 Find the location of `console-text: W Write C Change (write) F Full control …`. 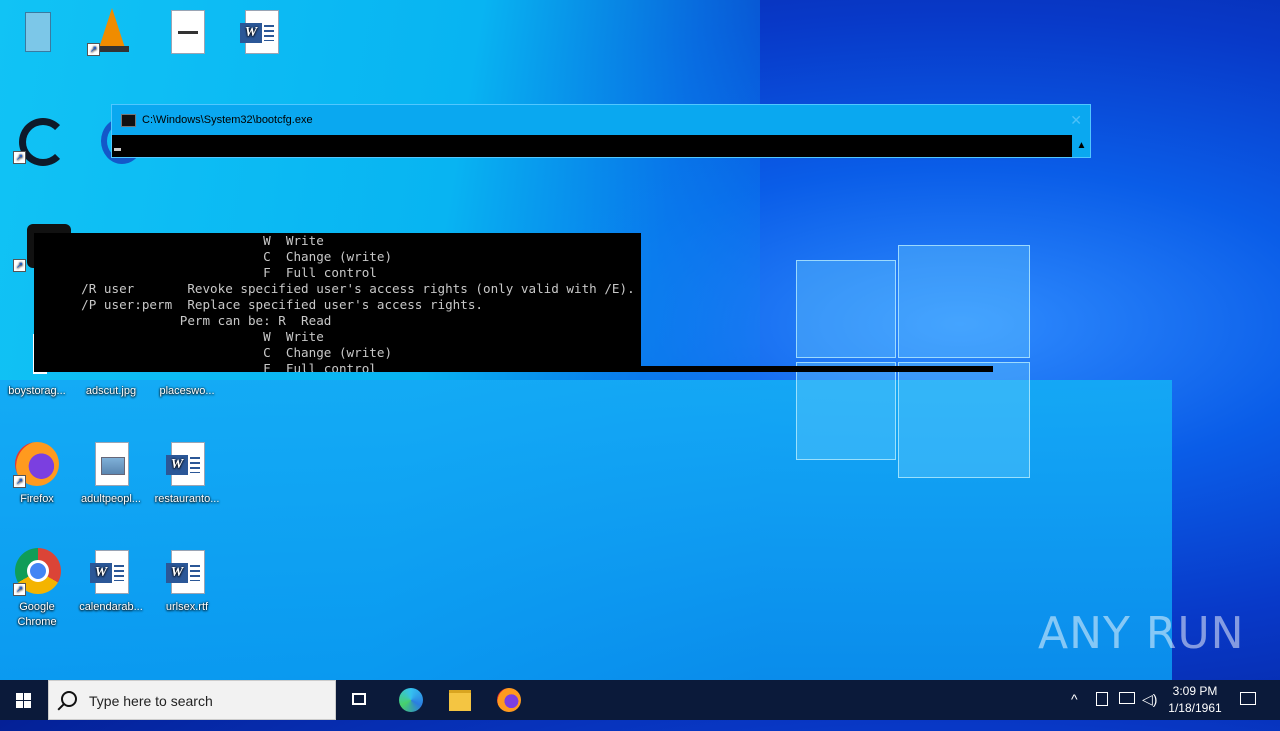

console-text: W Write C Change (write) F Full control … is located at coordinates (358, 302).